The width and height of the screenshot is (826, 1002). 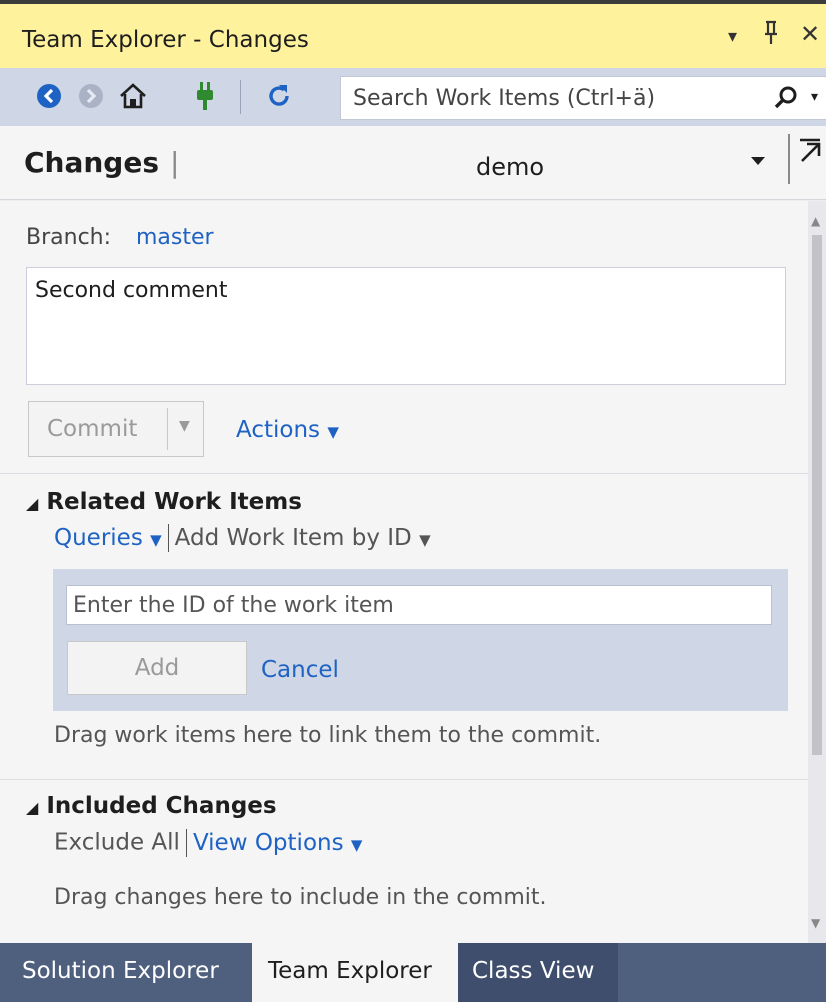 I want to click on close-icon: ✕, so click(x=810, y=34).